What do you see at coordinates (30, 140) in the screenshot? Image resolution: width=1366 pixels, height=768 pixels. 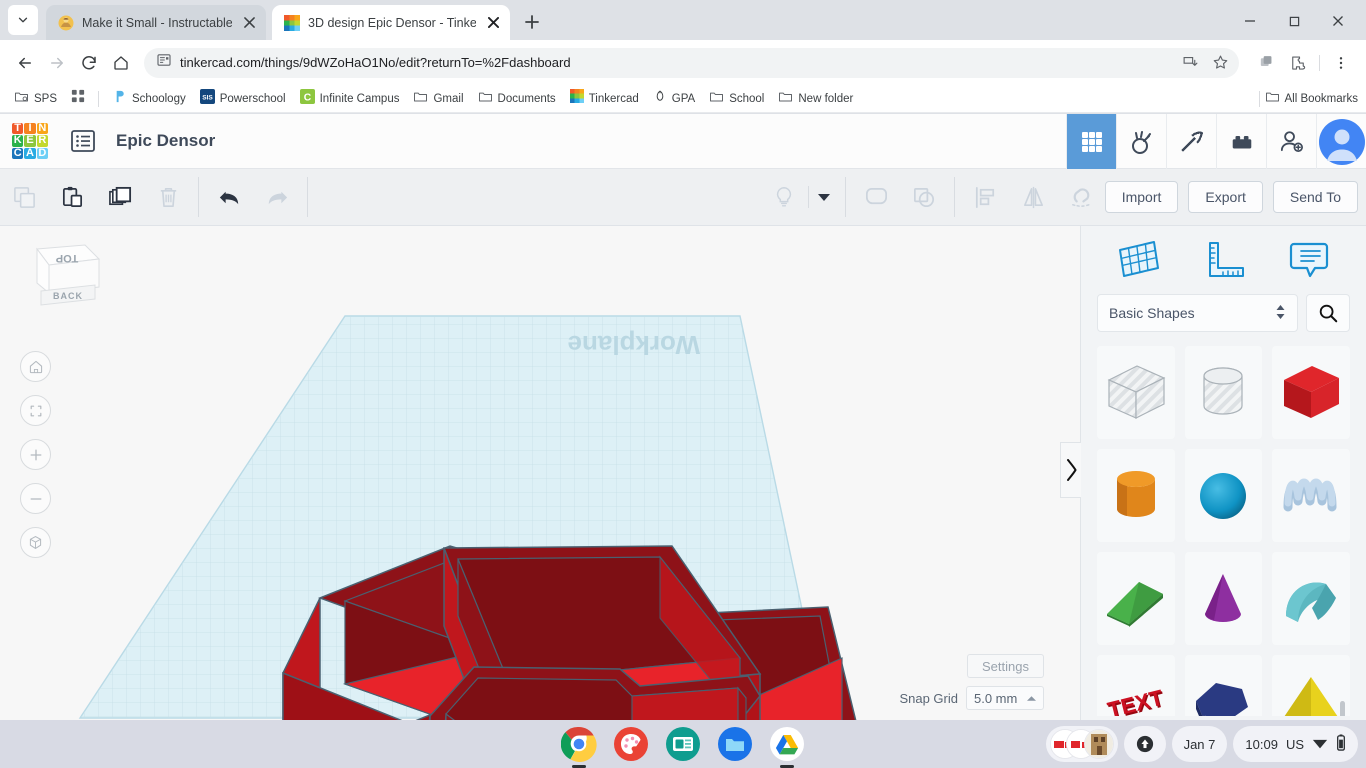 I see `tinkercad-logo: T I N K E R C A D` at bounding box center [30, 140].